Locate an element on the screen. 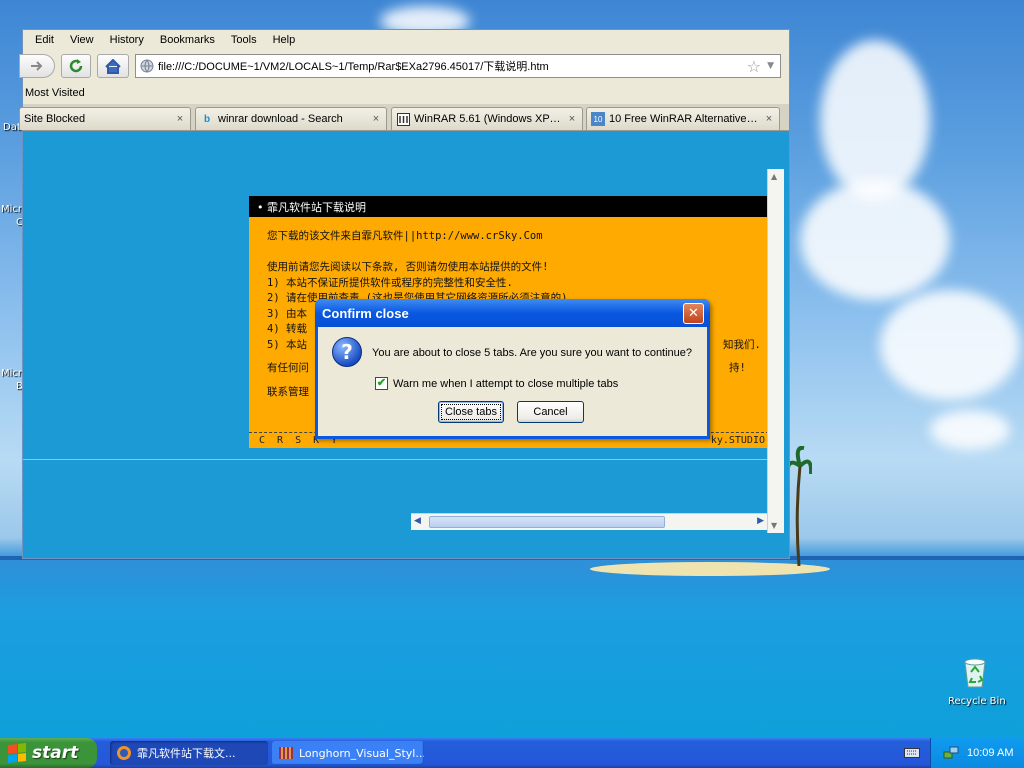  horizontal-scrollbar: ◀ ▶ is located at coordinates (589, 521).